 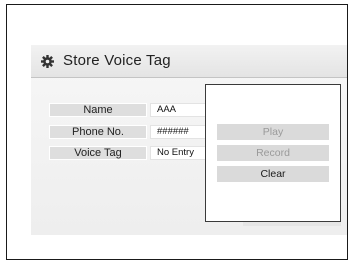 What do you see at coordinates (117, 60) in the screenshot?
I see `page-title: Store Voice Tag` at bounding box center [117, 60].